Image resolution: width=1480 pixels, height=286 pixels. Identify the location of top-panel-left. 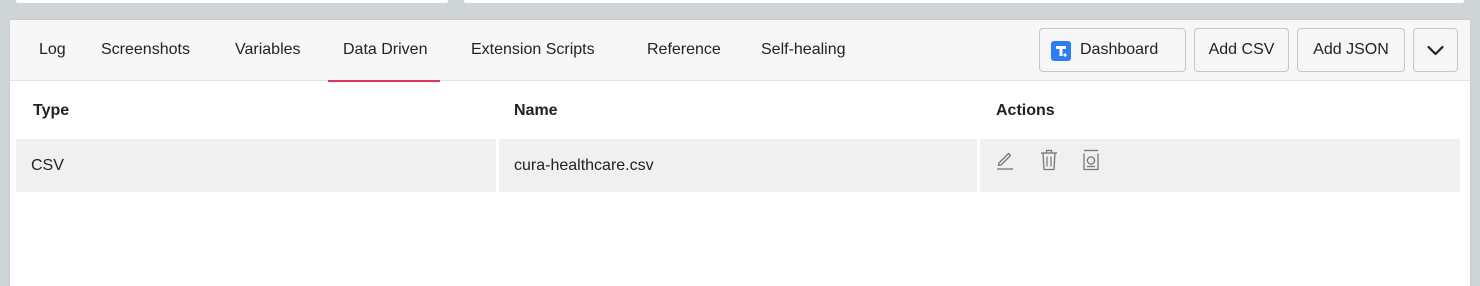
(232, 1).